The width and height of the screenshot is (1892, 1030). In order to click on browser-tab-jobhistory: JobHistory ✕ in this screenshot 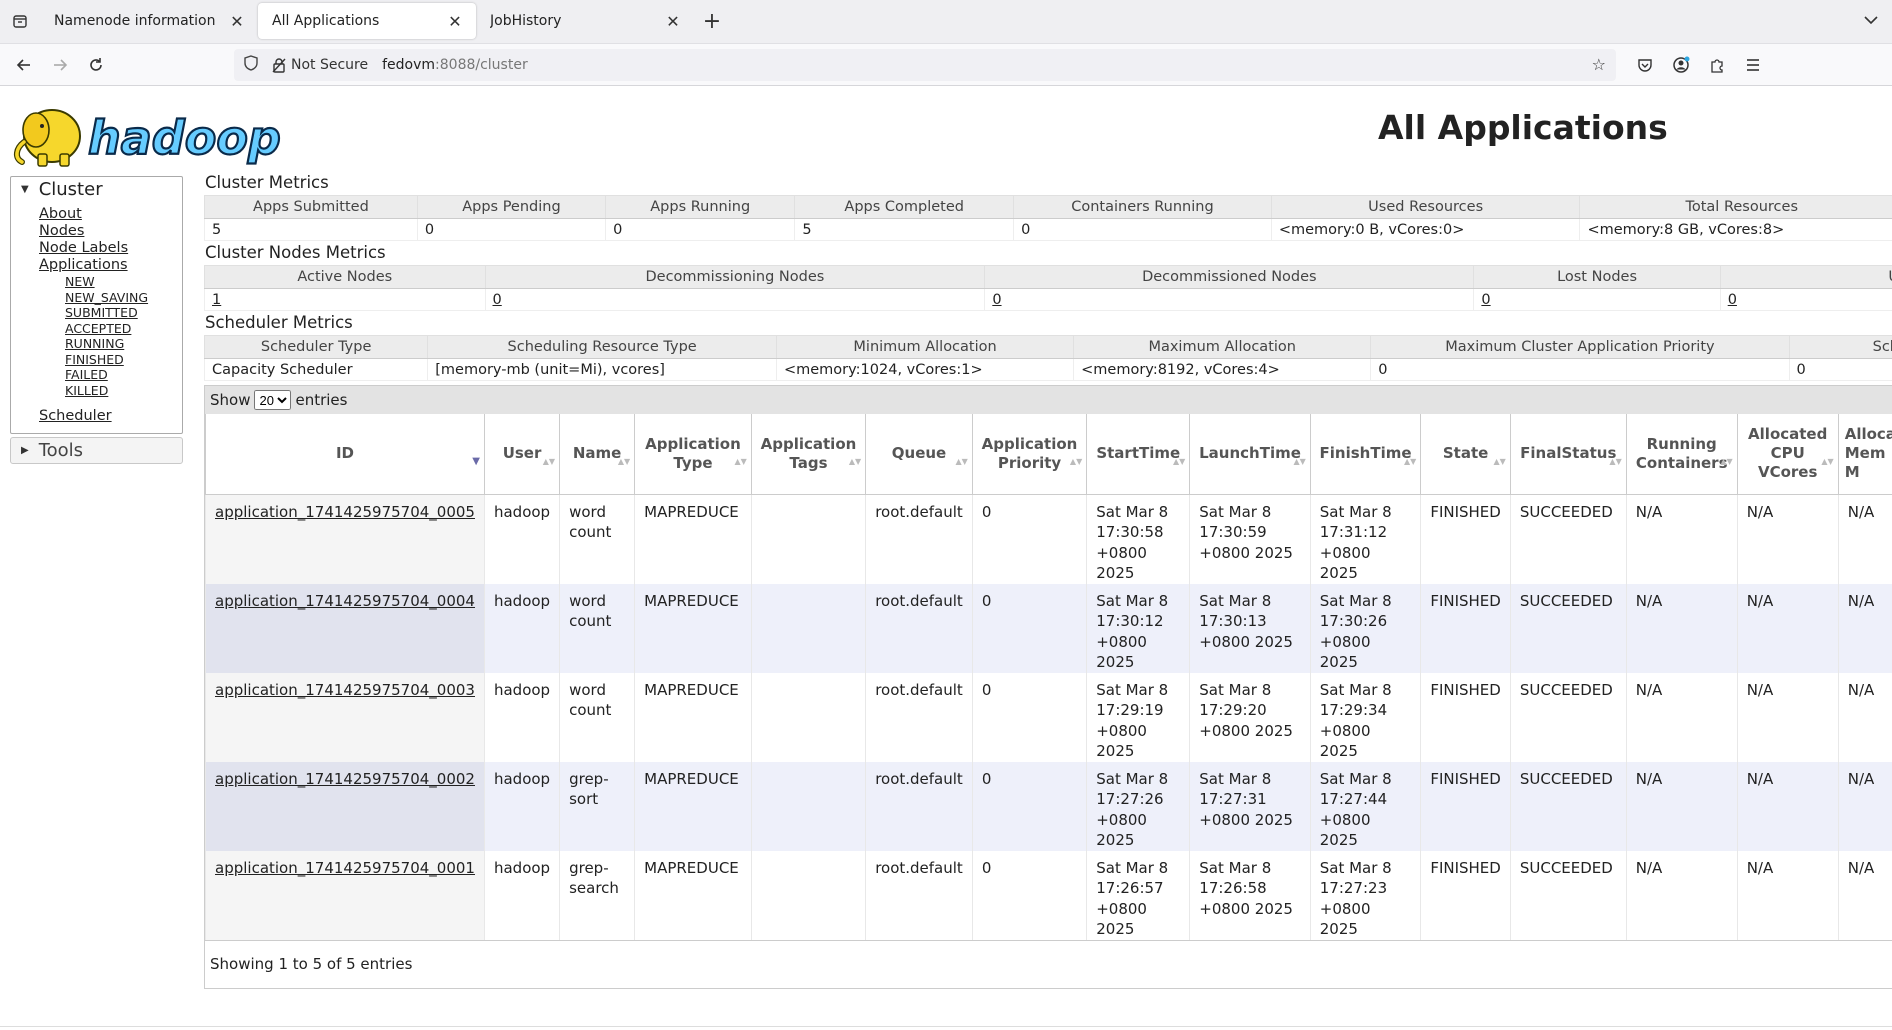, I will do `click(585, 21)`.